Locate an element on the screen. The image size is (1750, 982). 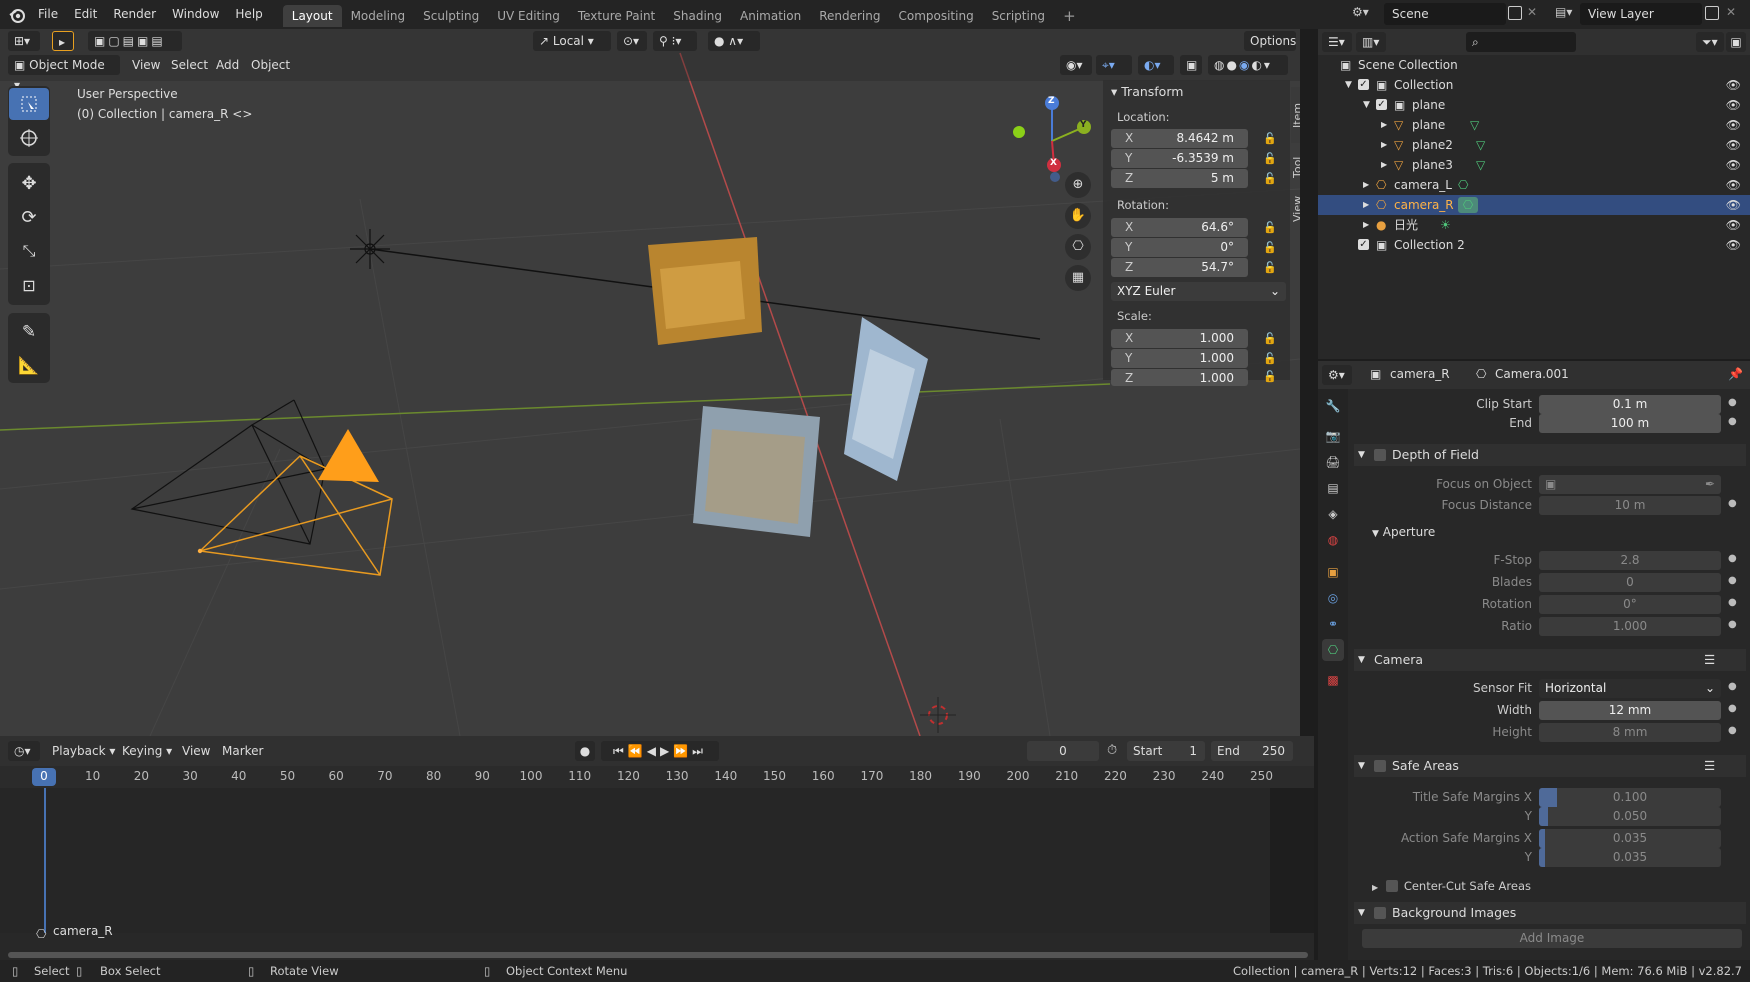
new-scene-icon is located at coordinates (1515, 13).